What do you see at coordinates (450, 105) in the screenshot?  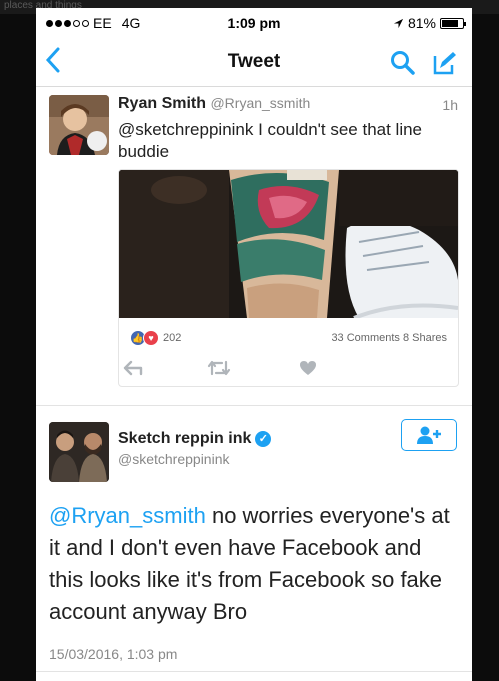 I see `tweet-time: 1h` at bounding box center [450, 105].